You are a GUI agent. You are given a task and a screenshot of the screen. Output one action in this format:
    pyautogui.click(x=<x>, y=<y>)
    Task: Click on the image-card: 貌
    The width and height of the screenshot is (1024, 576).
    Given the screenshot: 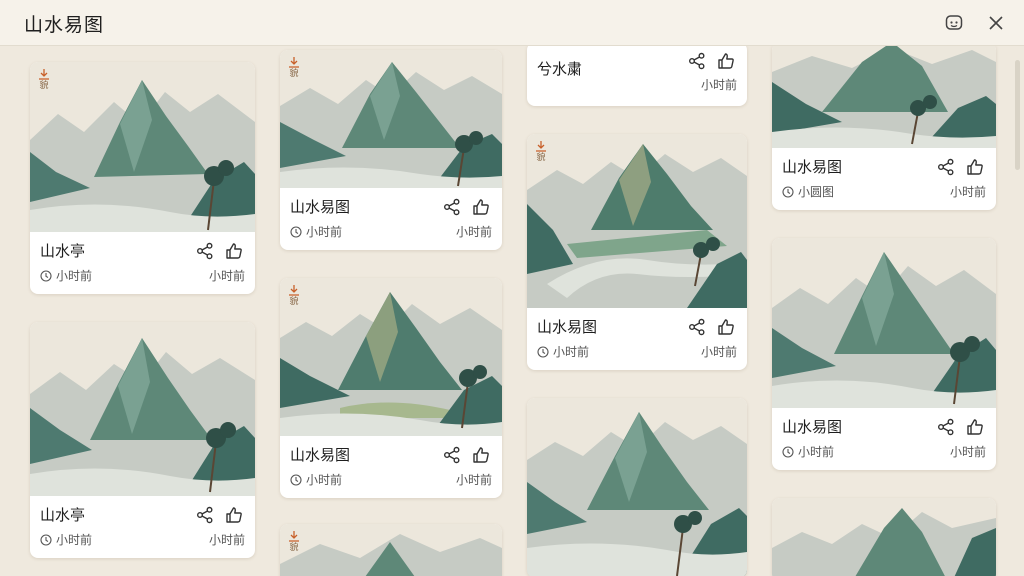 What is the action you would take?
    pyautogui.click(x=391, y=550)
    